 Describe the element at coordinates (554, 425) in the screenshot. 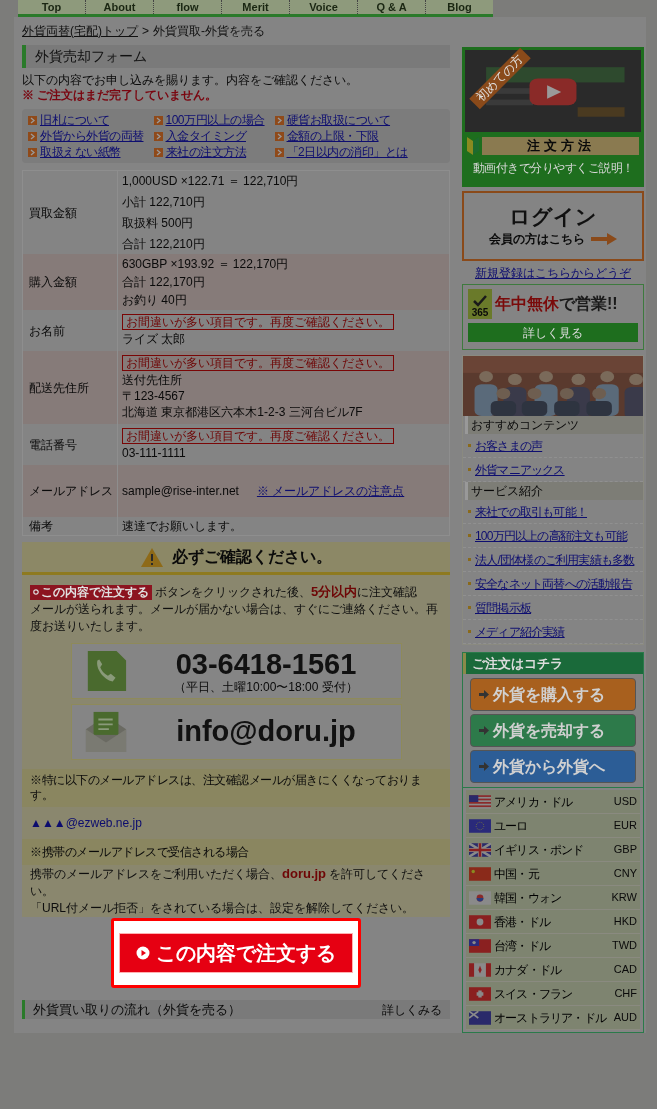

I see `group-heading: おすすめコンテンツ` at that location.